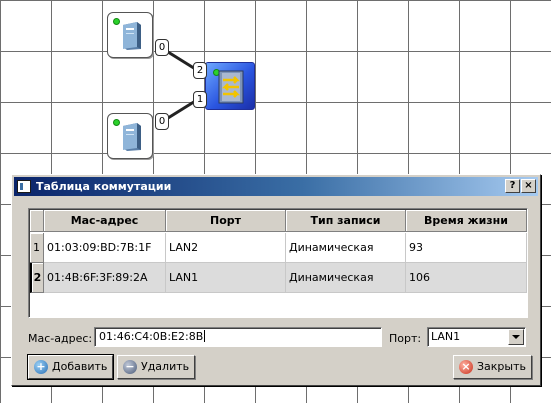 This screenshot has height=403, width=551. I want to click on remove-button: − Удалить, so click(156, 367).